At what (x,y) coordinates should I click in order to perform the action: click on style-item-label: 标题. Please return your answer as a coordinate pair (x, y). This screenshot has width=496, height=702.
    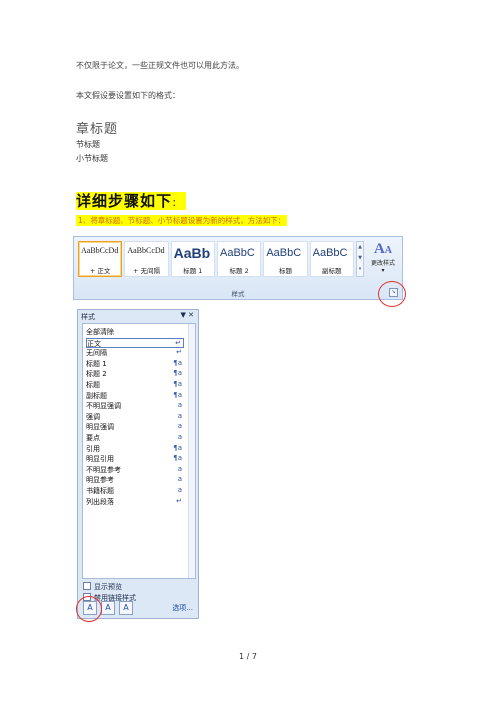
    Looking at the image, I should click on (93, 385).